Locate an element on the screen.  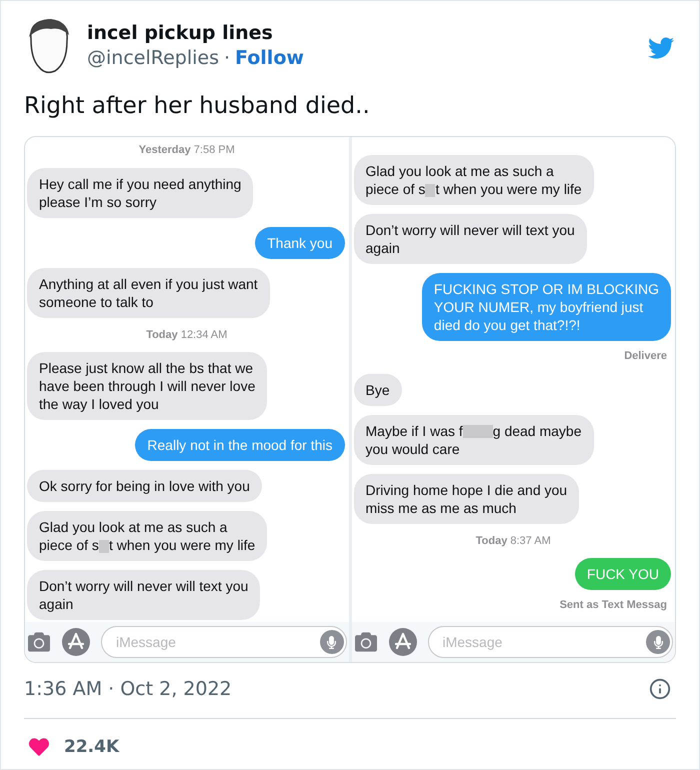
sent-message: Really not in the mood for this is located at coordinates (239, 445).